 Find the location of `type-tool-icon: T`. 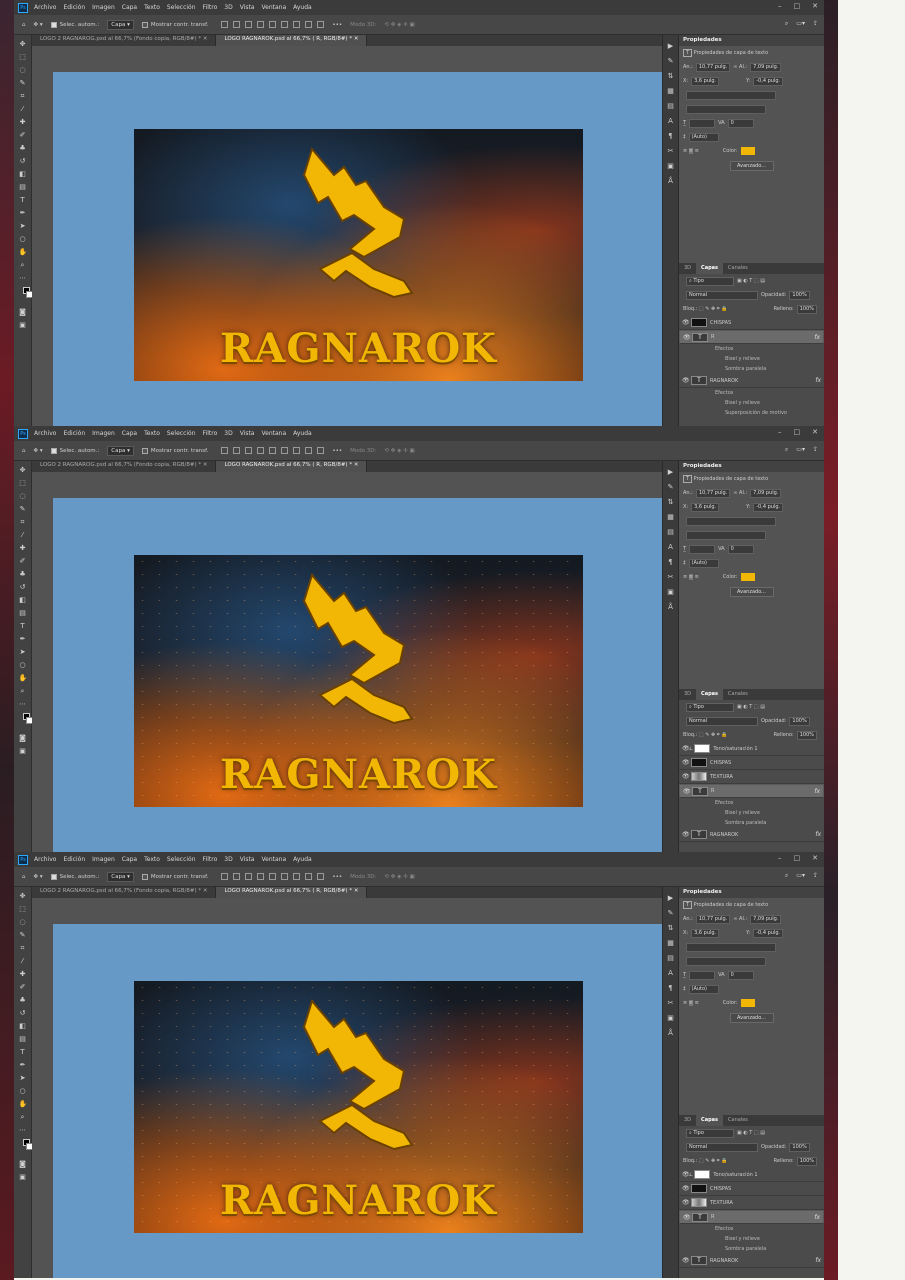

type-tool-icon: T is located at coordinates (23, 200).